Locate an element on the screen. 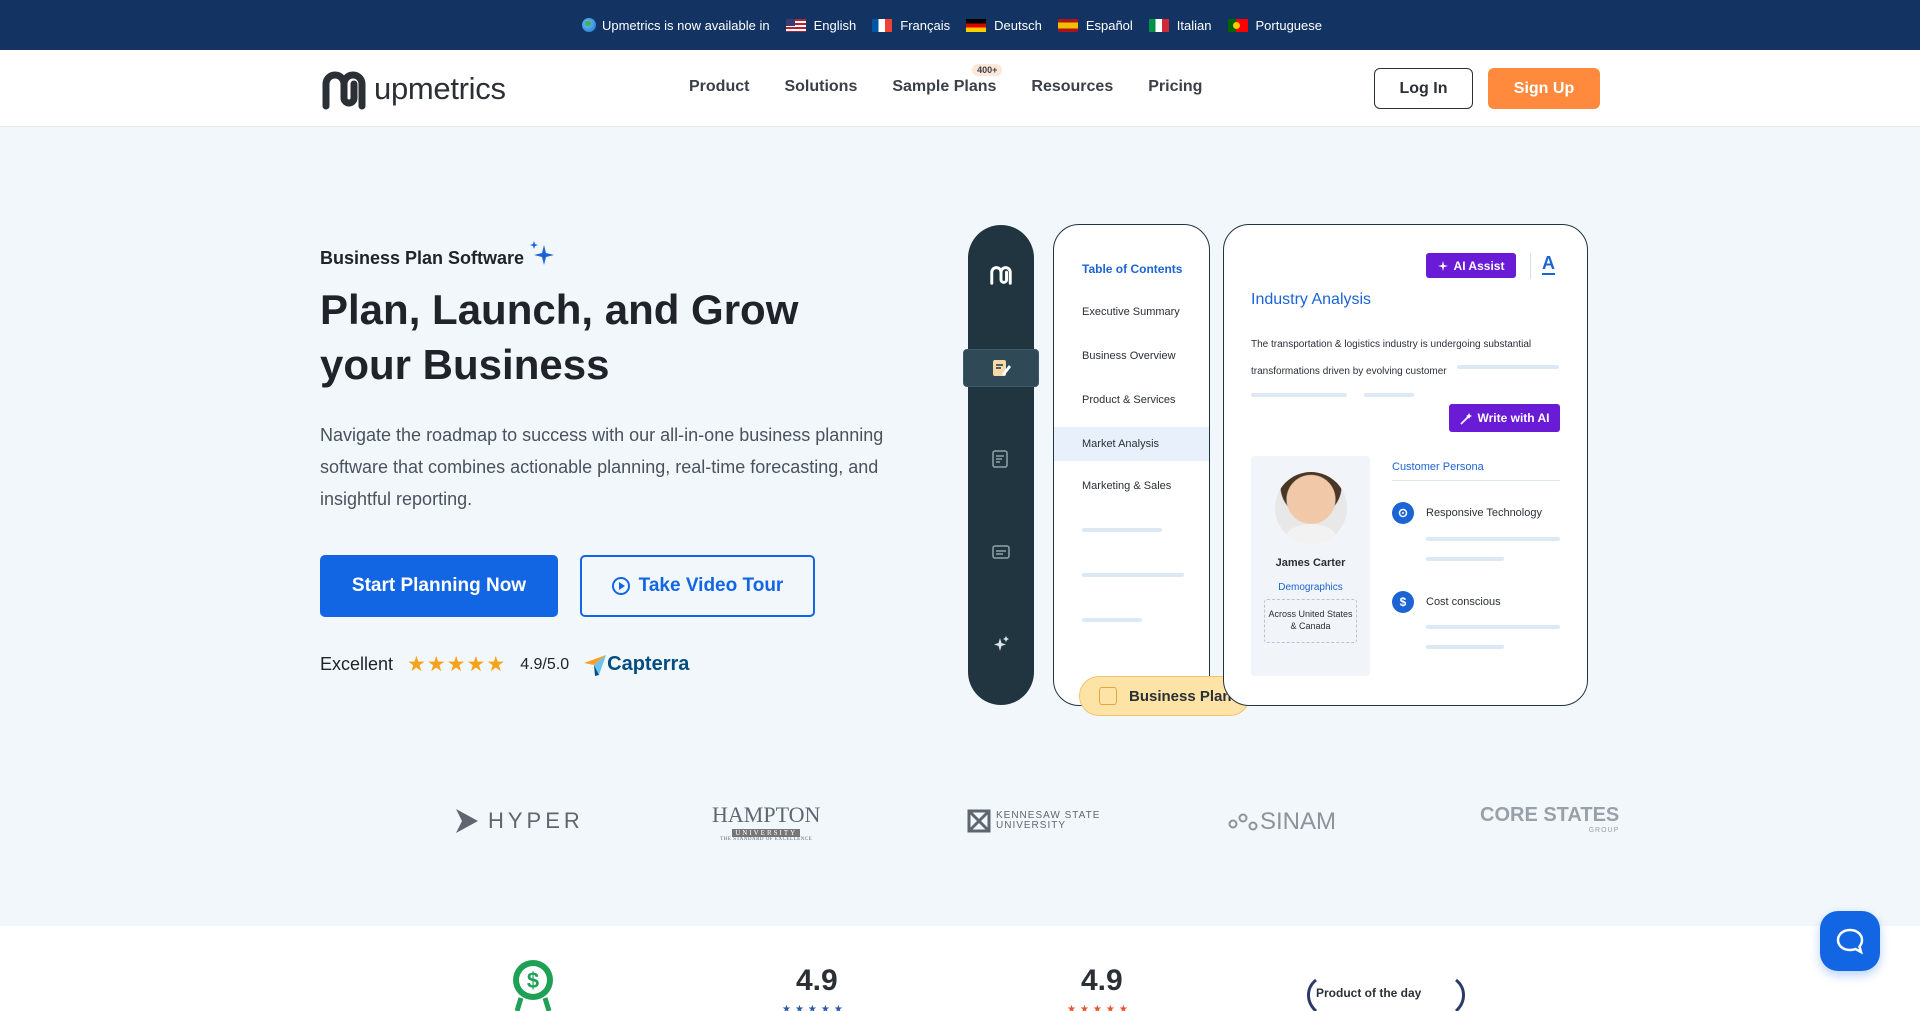 The width and height of the screenshot is (1920, 1011). magic-wand-icon is located at coordinates (1465, 418).